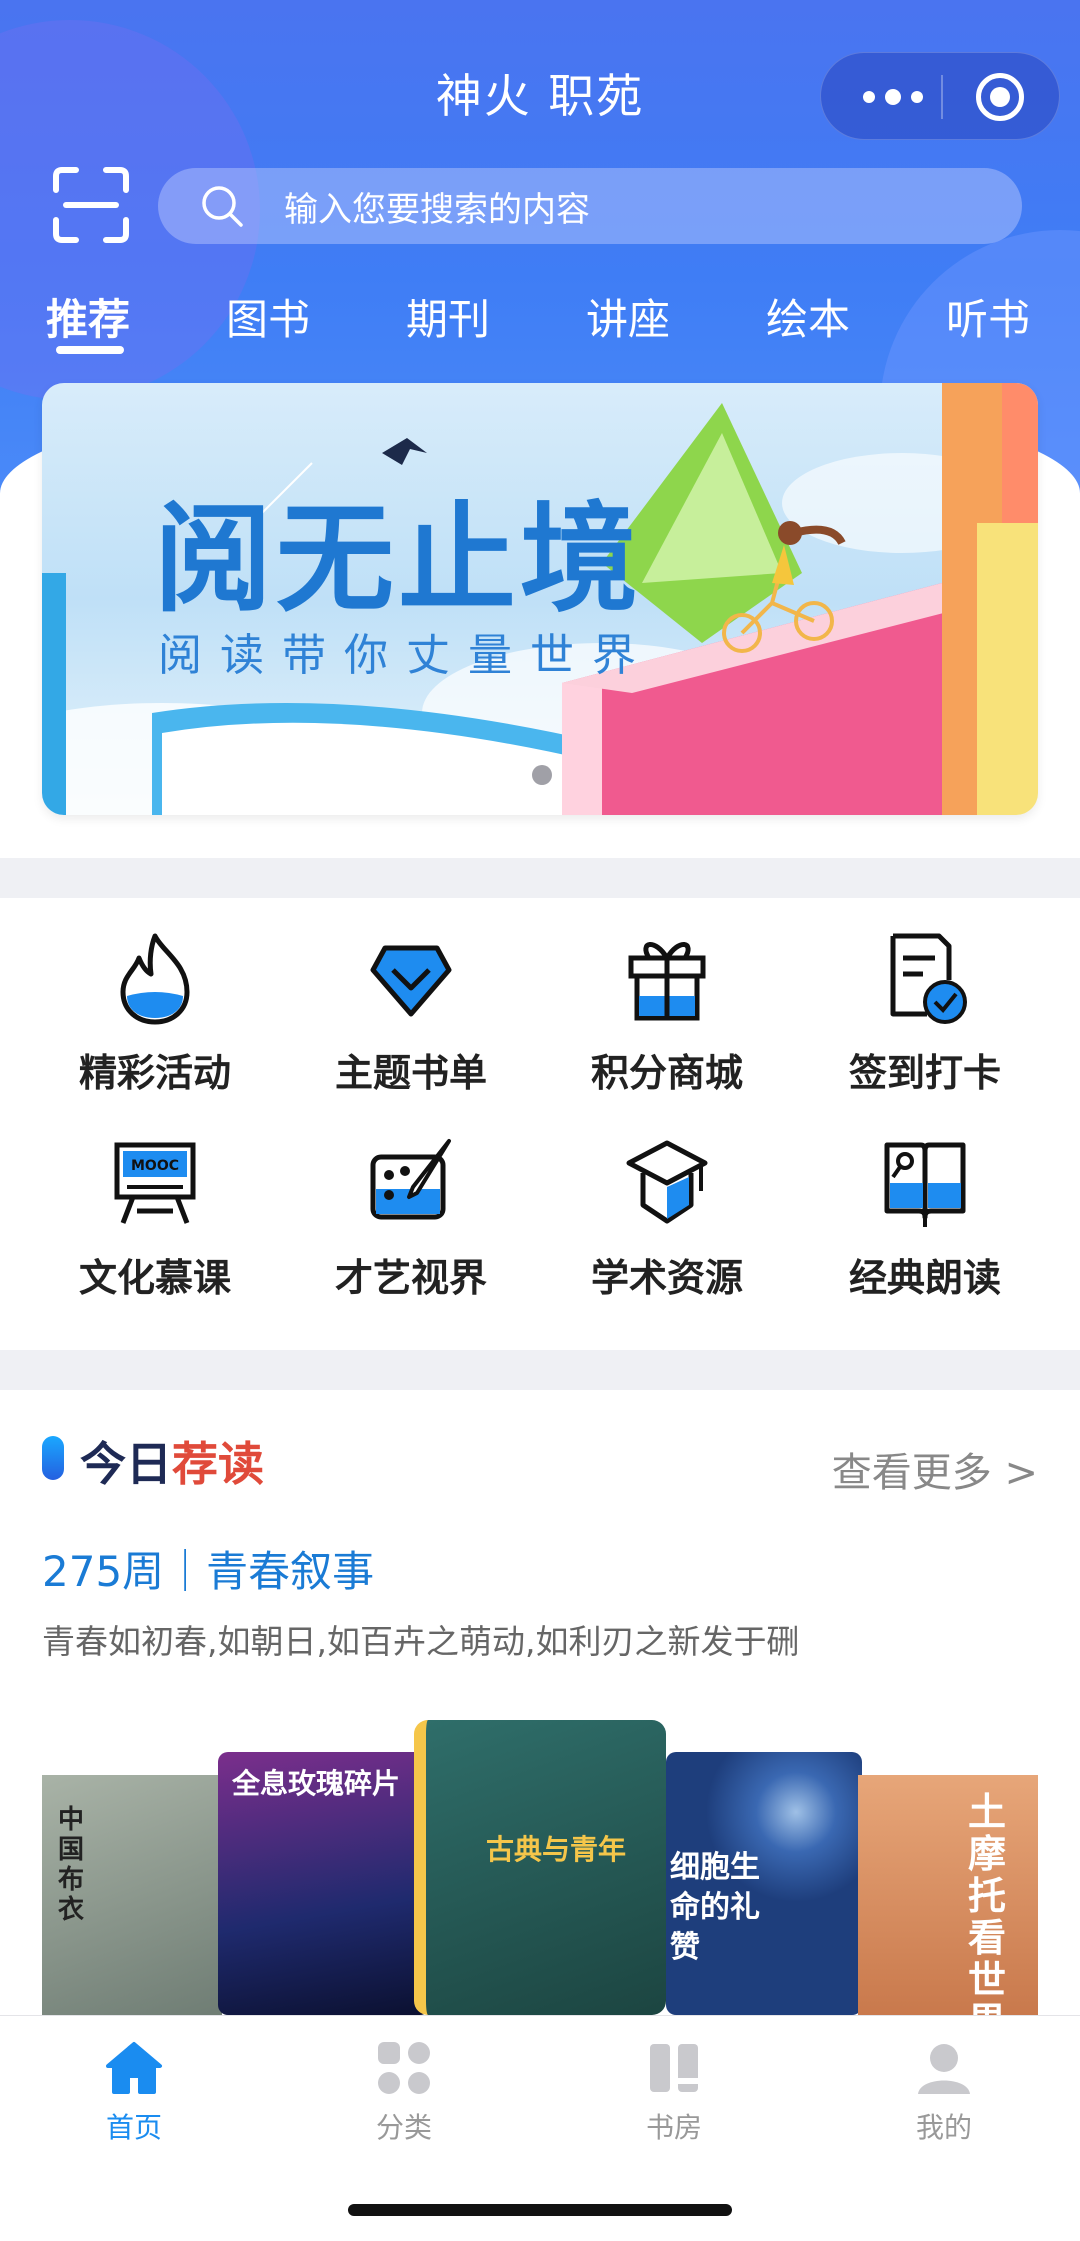 Image resolution: width=1080 pixels, height=2241 pixels. Describe the element at coordinates (448, 316) in the screenshot. I see `tab-journals: 期刊` at that location.